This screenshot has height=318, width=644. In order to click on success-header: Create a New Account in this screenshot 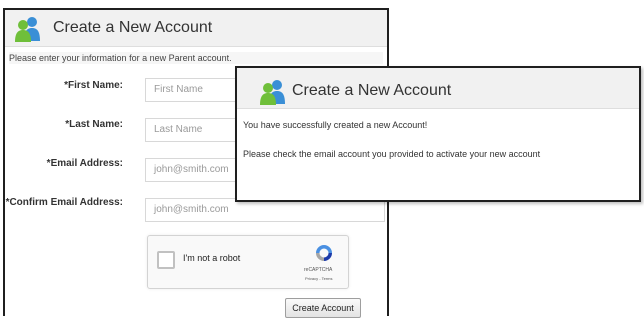, I will do `click(438, 88)`.